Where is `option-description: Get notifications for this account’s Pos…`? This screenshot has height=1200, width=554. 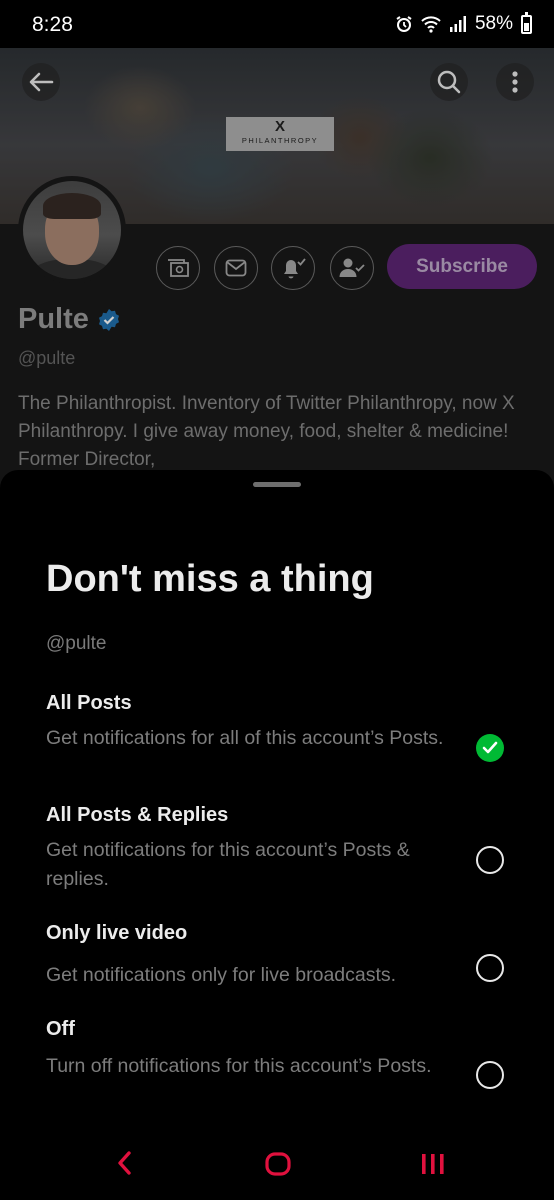
option-description: Get notifications for this account’s Pos… is located at coordinates (228, 864).